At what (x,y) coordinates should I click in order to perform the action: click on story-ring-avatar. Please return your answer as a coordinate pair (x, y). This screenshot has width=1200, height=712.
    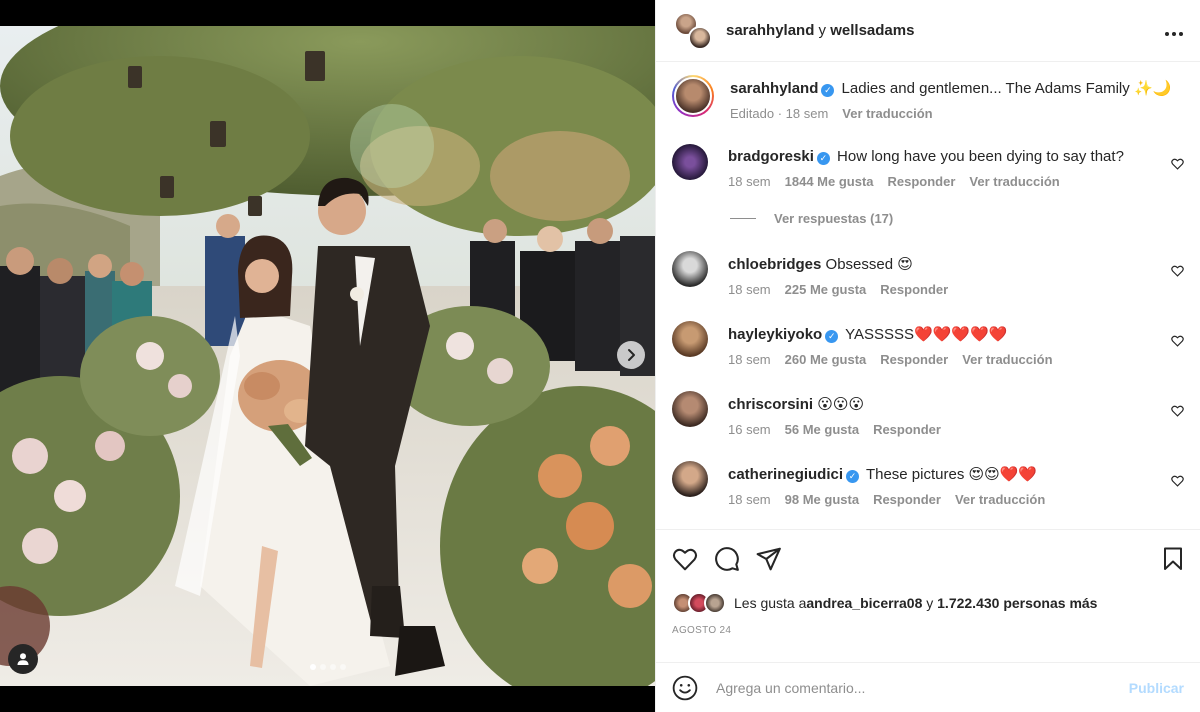
    Looking at the image, I should click on (693, 96).